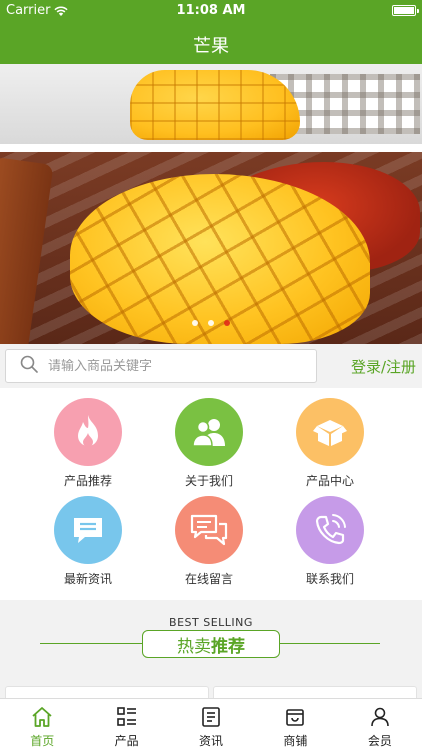 The width and height of the screenshot is (422, 750). I want to click on tab-label: 会员, so click(379, 741).